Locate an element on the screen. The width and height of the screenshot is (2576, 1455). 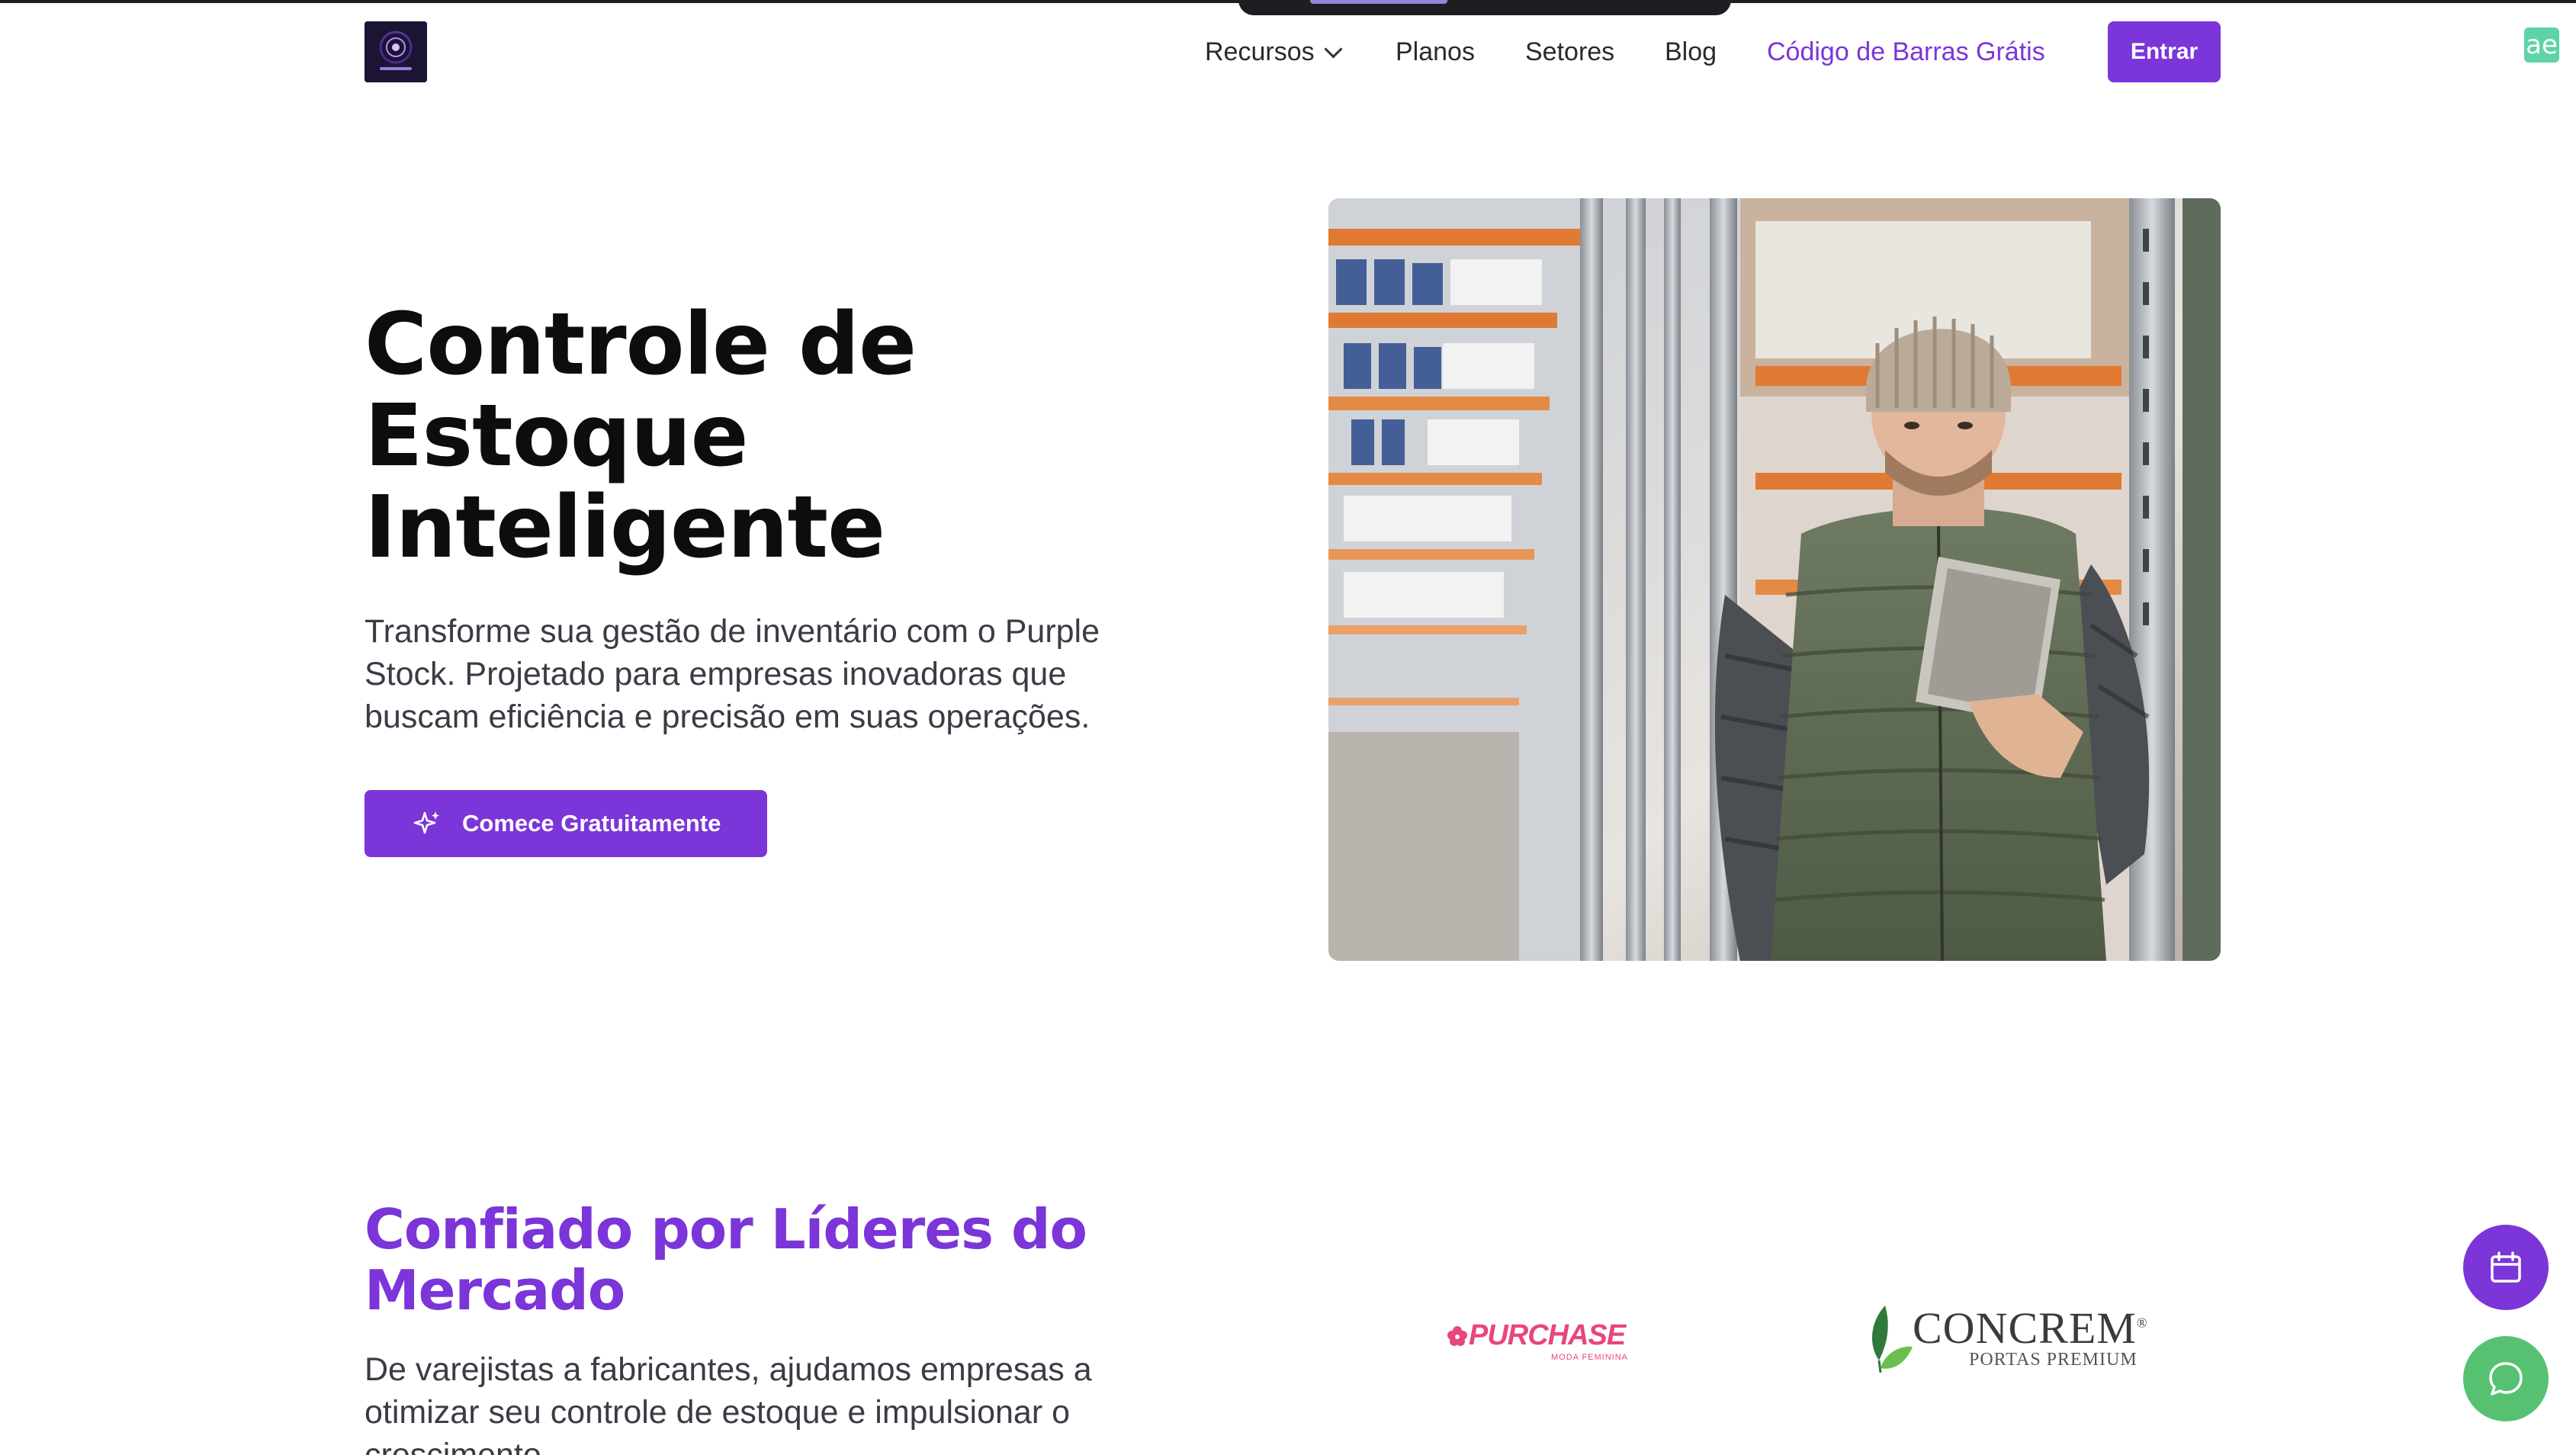
login-button: Entrar is located at coordinates (2164, 51).